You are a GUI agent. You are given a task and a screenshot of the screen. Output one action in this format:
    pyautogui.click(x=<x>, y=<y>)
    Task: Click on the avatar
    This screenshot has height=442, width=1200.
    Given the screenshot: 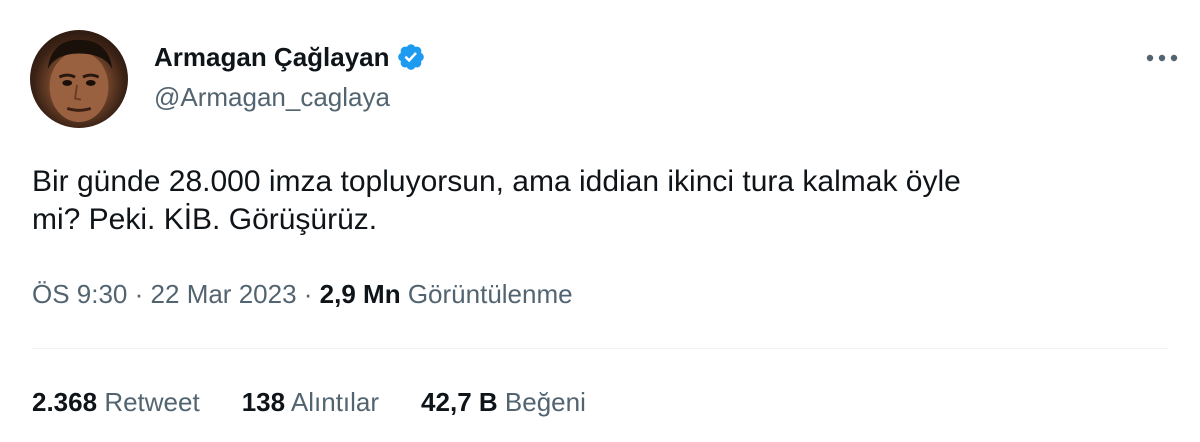 What is the action you would take?
    pyautogui.click(x=79, y=79)
    